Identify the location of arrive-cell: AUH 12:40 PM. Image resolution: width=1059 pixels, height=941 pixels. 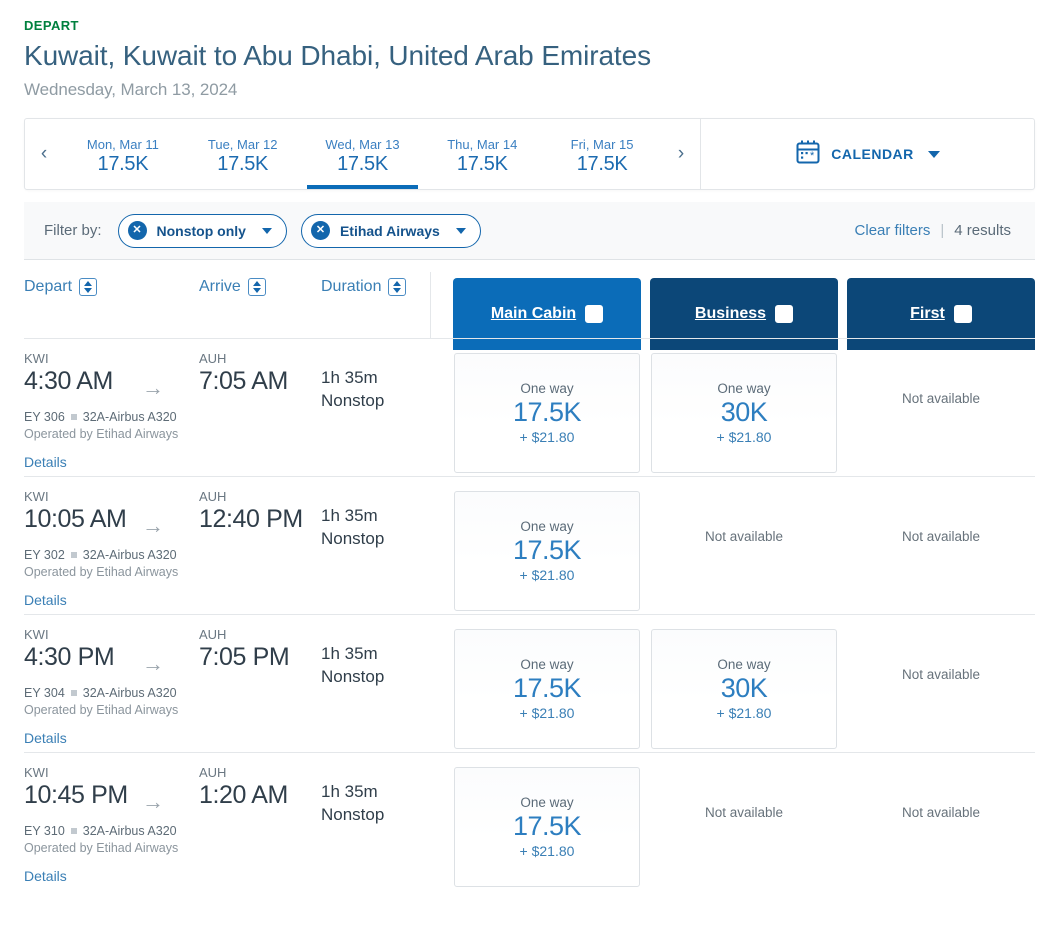
(260, 551).